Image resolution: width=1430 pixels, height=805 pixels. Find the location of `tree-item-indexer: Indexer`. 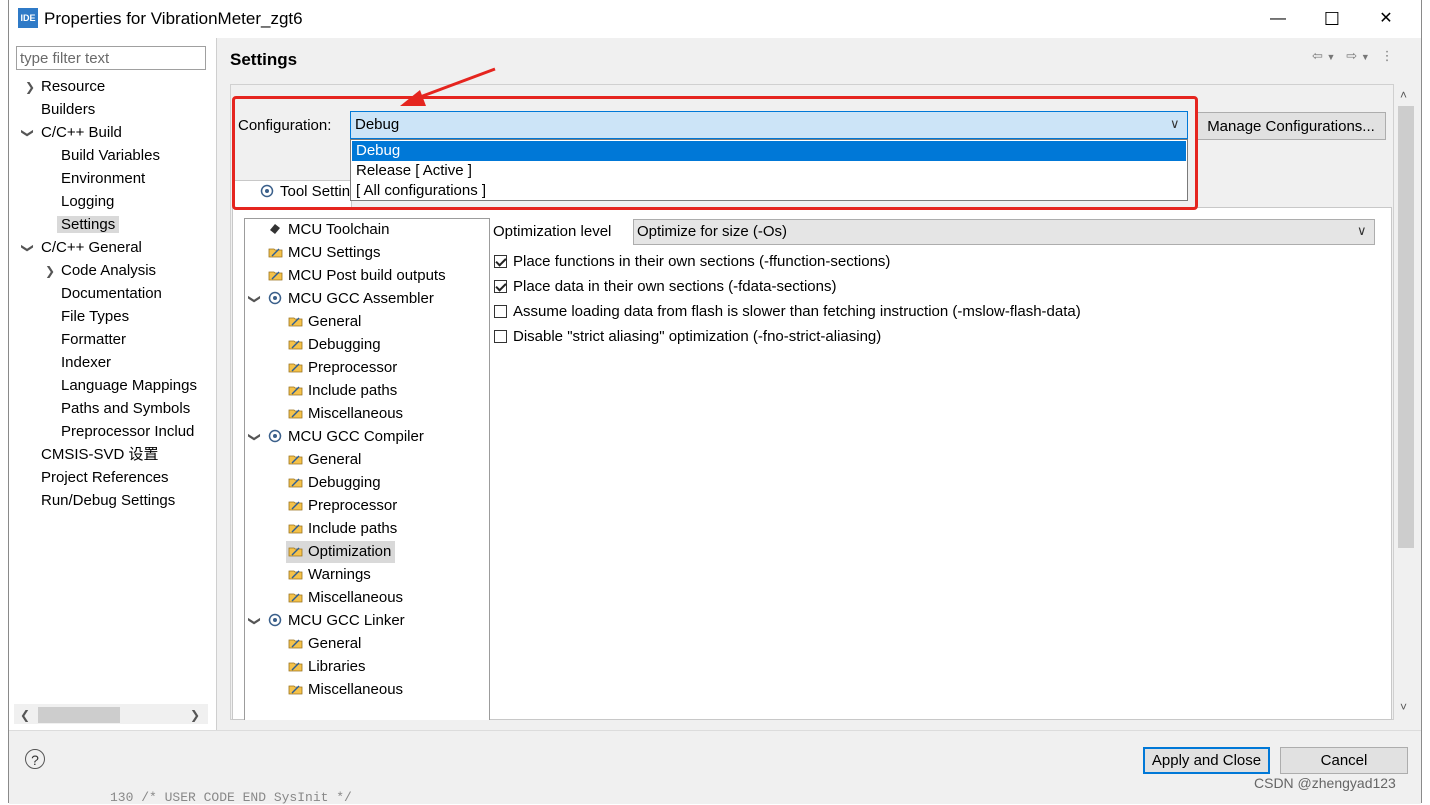

tree-item-indexer: Indexer is located at coordinates (86, 363).